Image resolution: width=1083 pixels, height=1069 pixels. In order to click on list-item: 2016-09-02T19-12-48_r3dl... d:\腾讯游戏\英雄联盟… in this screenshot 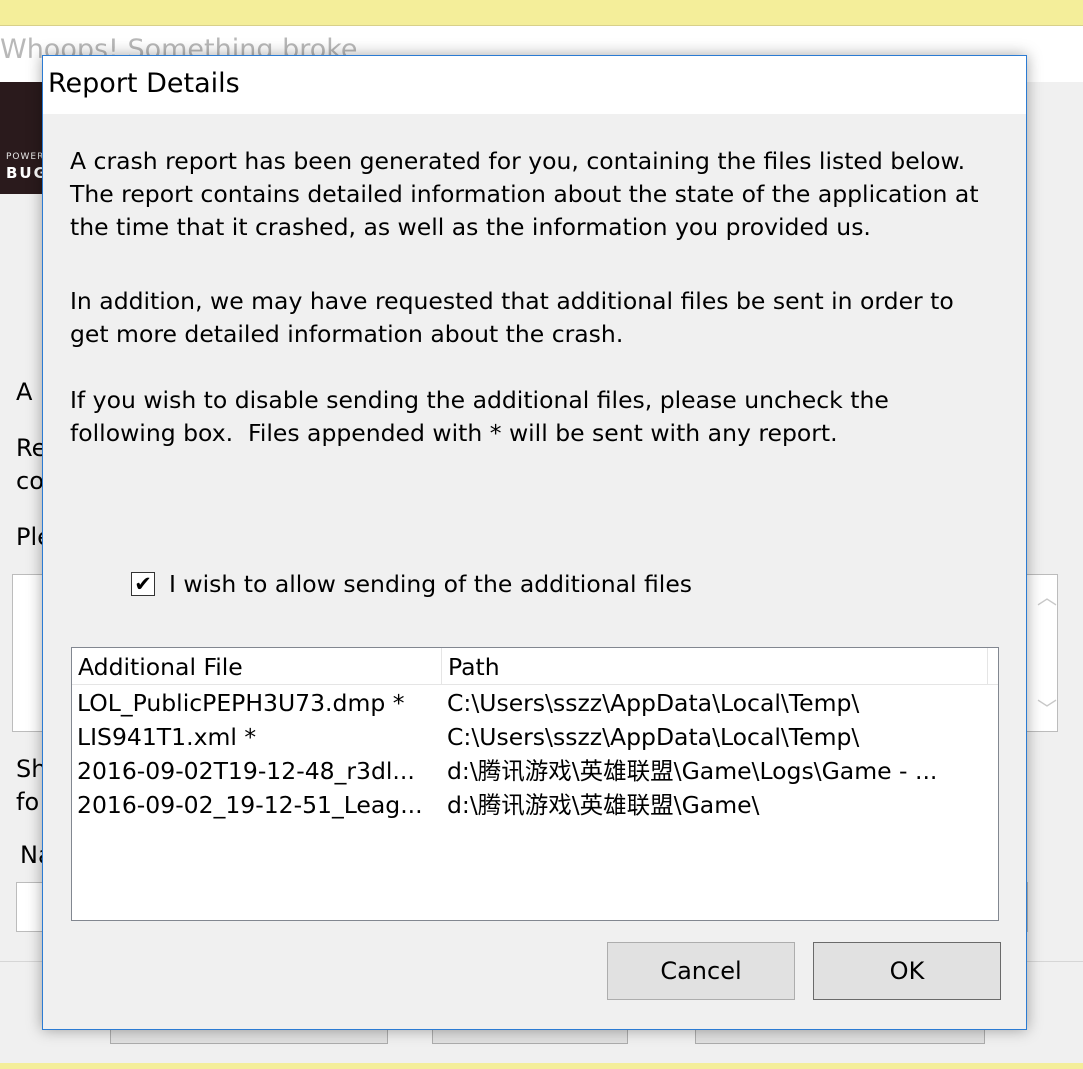, I will do `click(535, 771)`.